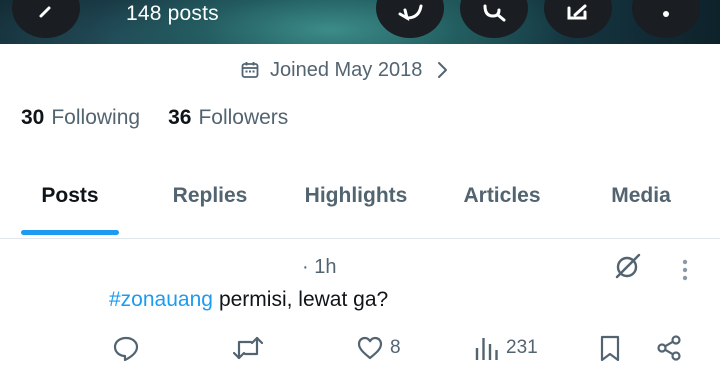  I want to click on tab-media: Media, so click(641, 196).